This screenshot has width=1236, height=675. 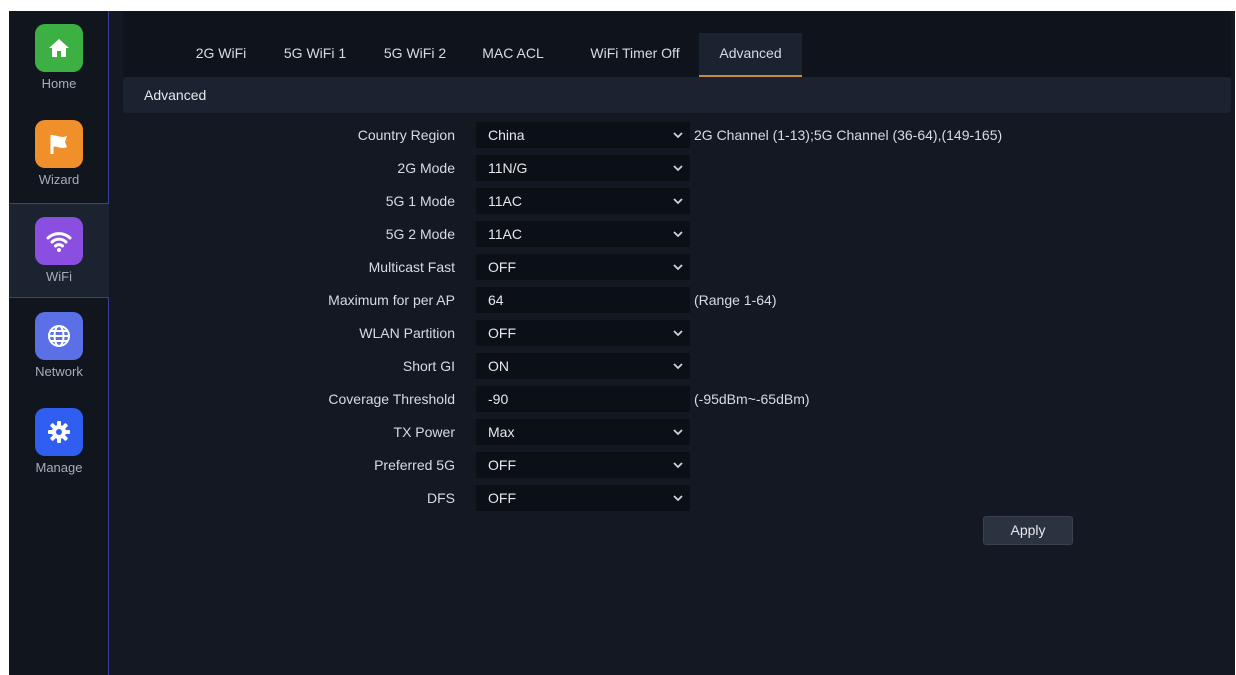 I want to click on dfs-value: OFF, so click(x=502, y=498).